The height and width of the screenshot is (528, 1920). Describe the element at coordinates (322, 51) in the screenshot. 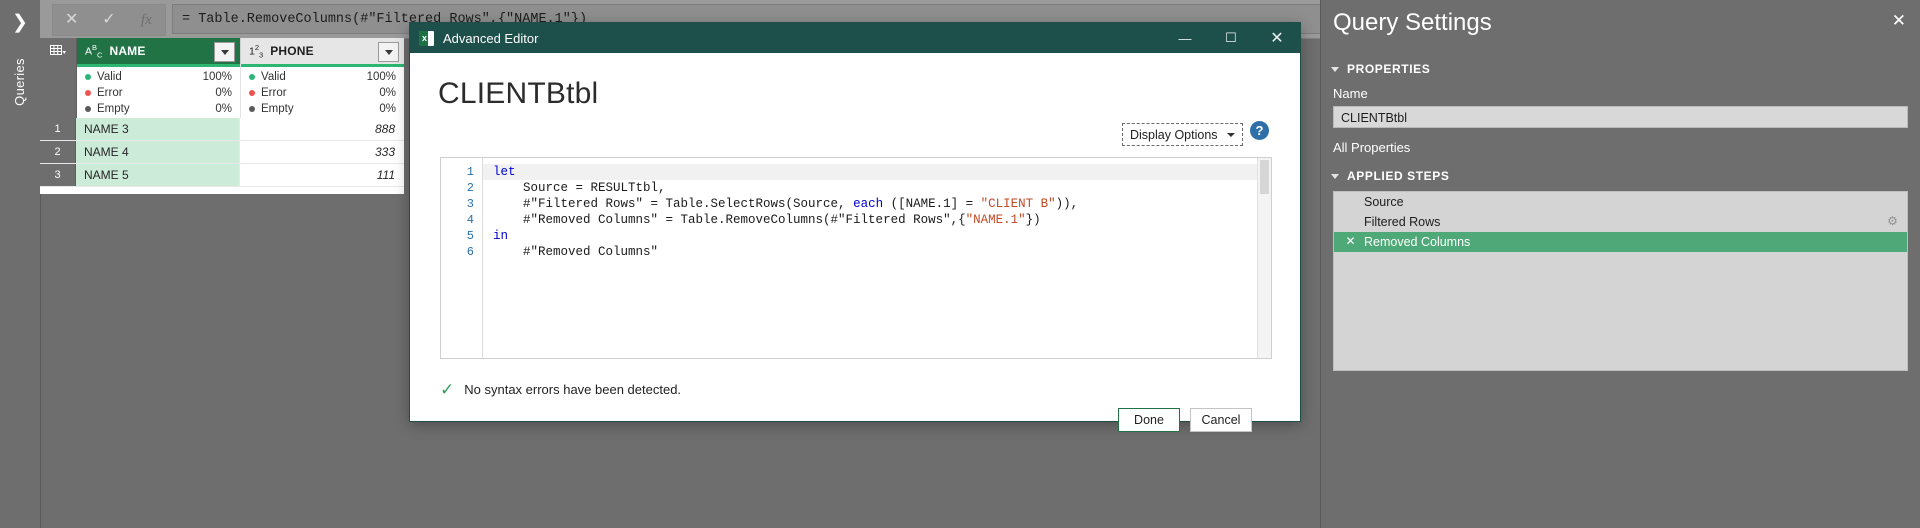

I see `column-header-phone: 123 PHONE` at that location.